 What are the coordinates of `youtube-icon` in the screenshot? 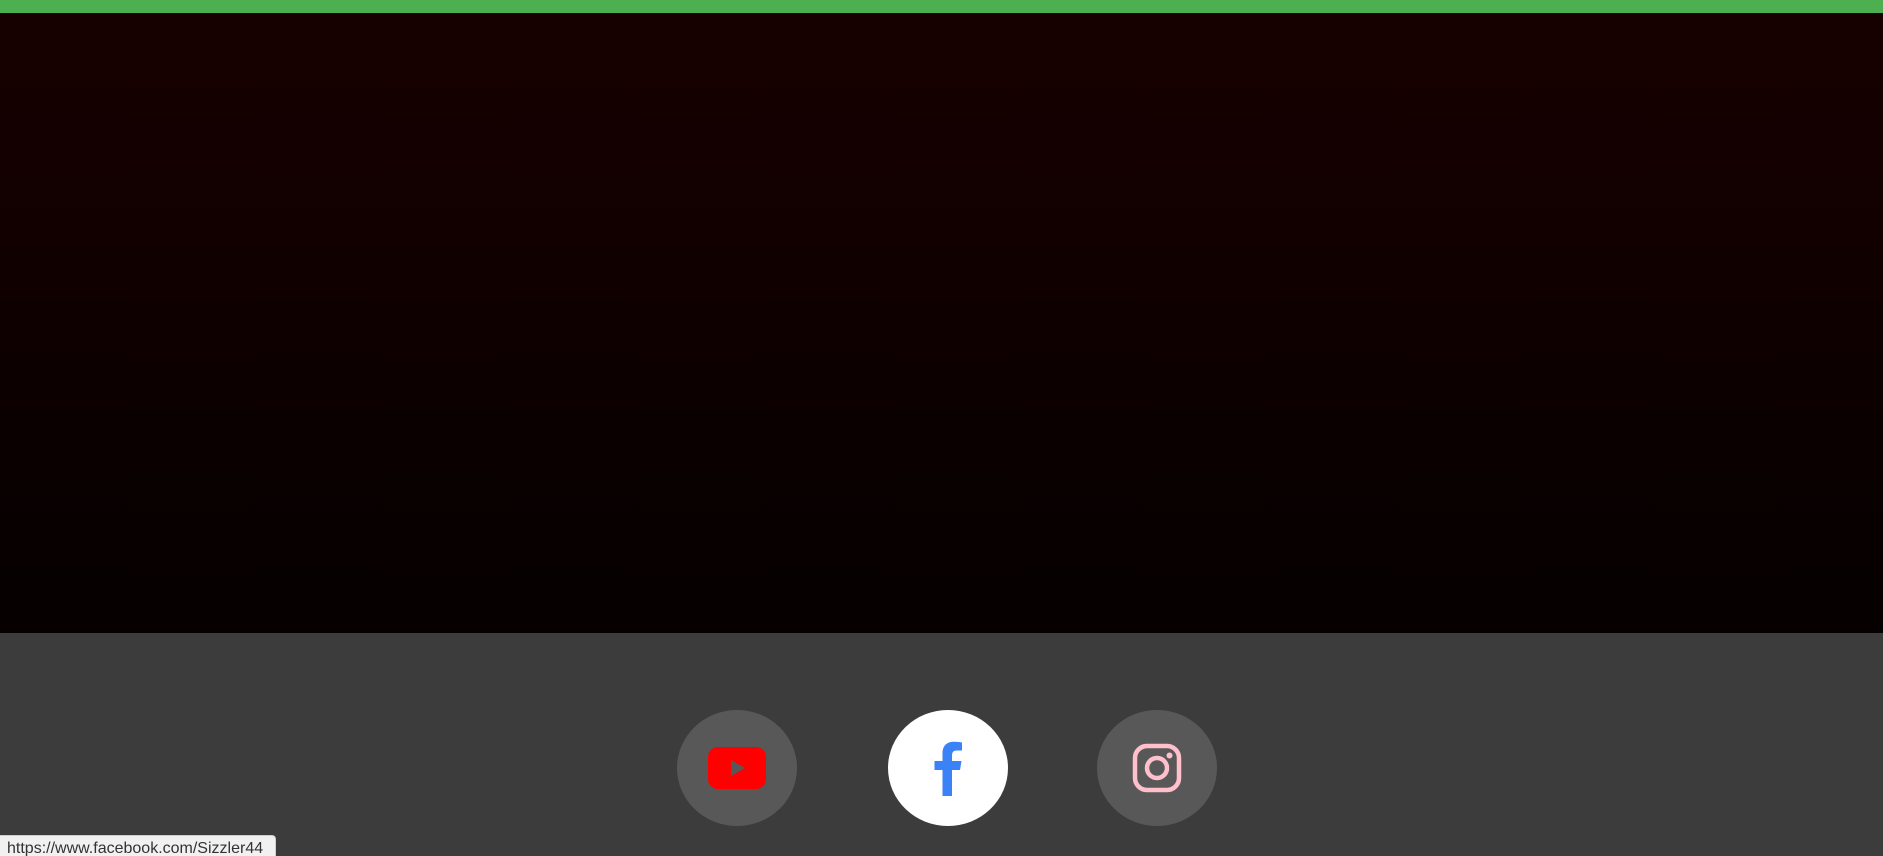 It's located at (737, 768).